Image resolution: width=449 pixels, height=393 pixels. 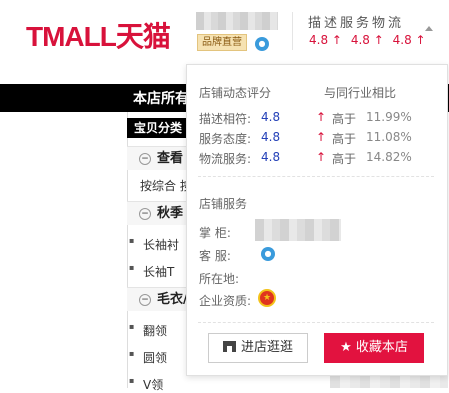 I want to click on category-item: V领, so click(x=146, y=384).